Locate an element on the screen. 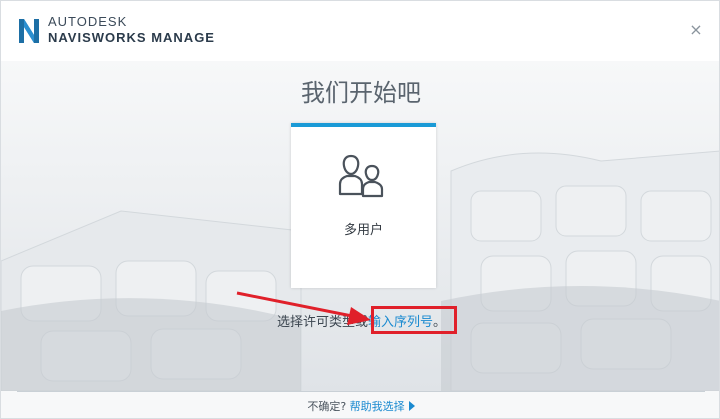 Image resolution: width=720 pixels, height=419 pixels. help-me-choose-link: 帮助我选择 is located at coordinates (382, 406).